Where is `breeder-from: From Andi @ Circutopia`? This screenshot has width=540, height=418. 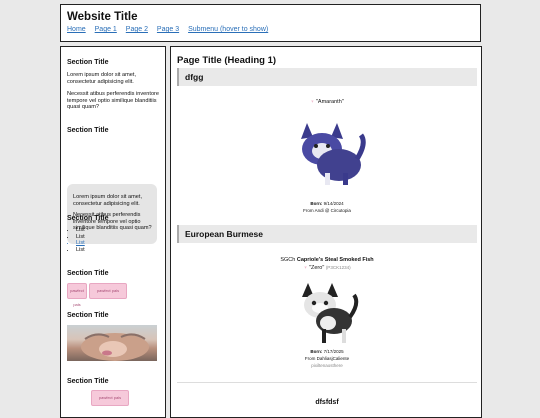
breeder-from: From Andi @ Circutopia is located at coordinates (327, 210).